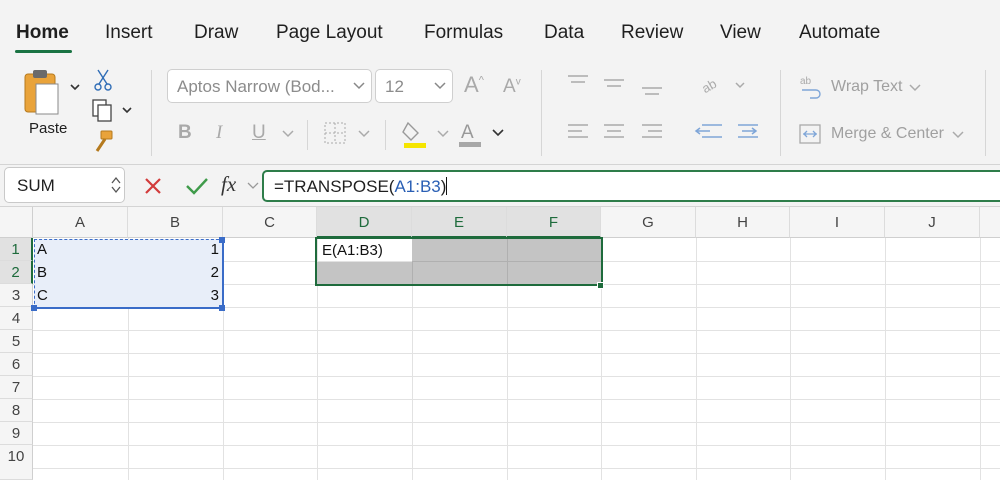  I want to click on row-header-6: 6, so click(16, 364).